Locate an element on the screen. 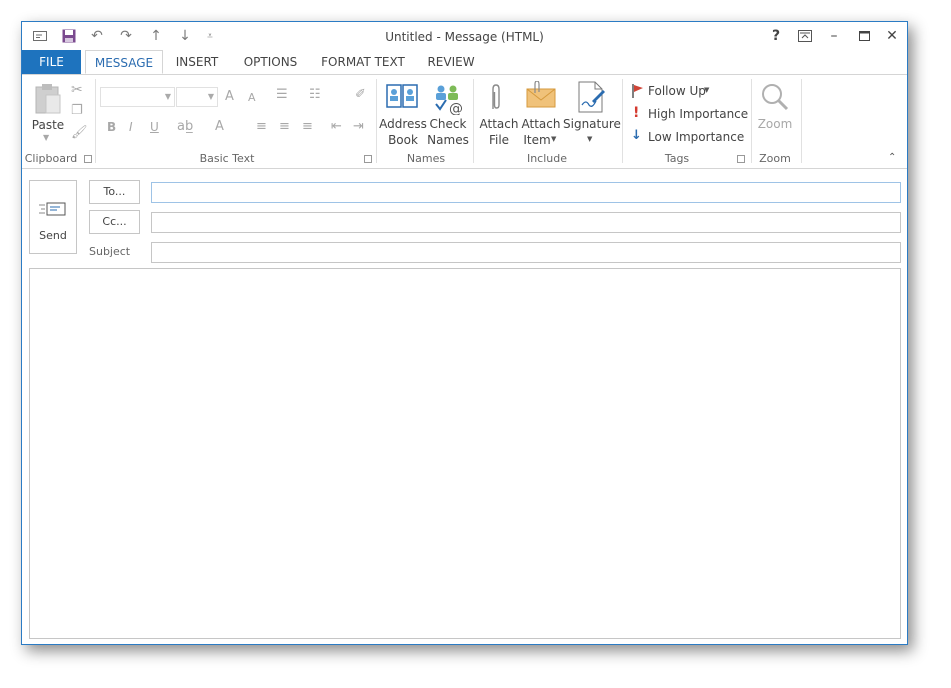  maximize-icon is located at coordinates (864, 36).